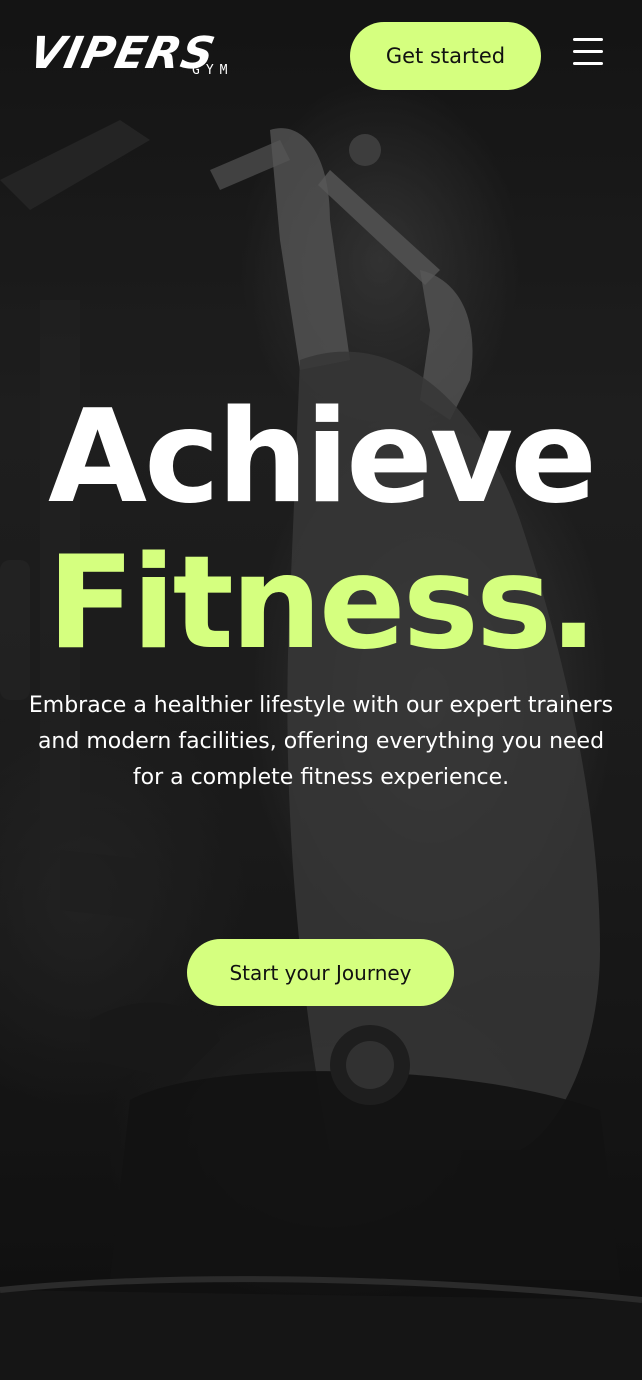 This screenshot has width=642, height=1380. What do you see at coordinates (122, 53) in the screenshot?
I see `logo-wordmark: VIPERS` at bounding box center [122, 53].